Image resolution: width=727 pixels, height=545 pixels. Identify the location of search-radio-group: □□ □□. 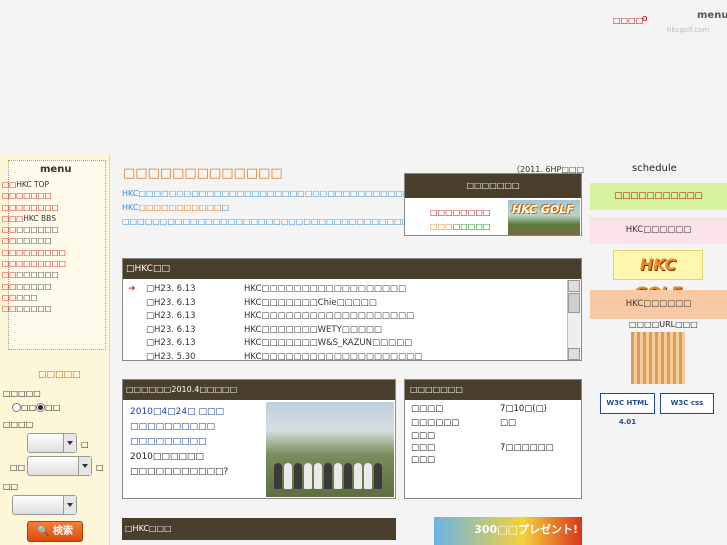
(36, 407).